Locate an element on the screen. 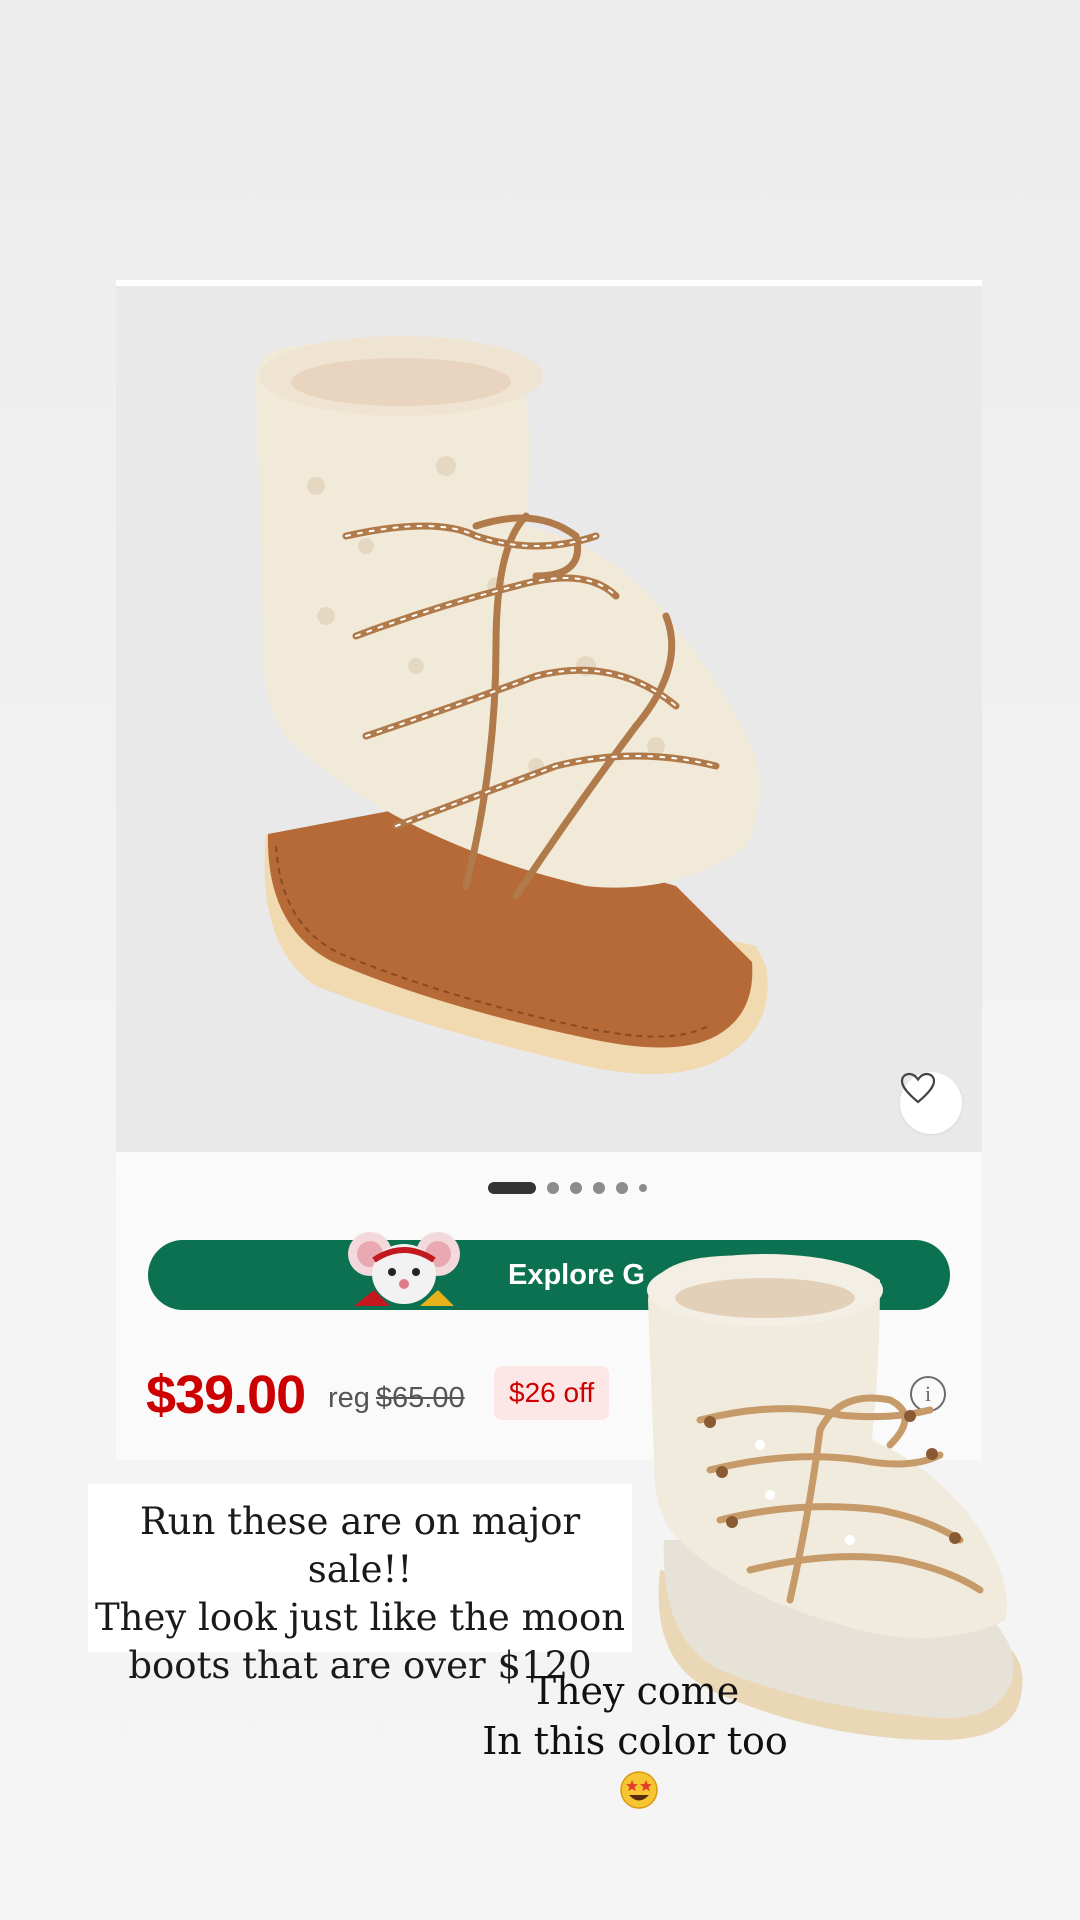 This screenshot has width=1080, height=1920. regular-price-value: $65.00 is located at coordinates (420, 1398).